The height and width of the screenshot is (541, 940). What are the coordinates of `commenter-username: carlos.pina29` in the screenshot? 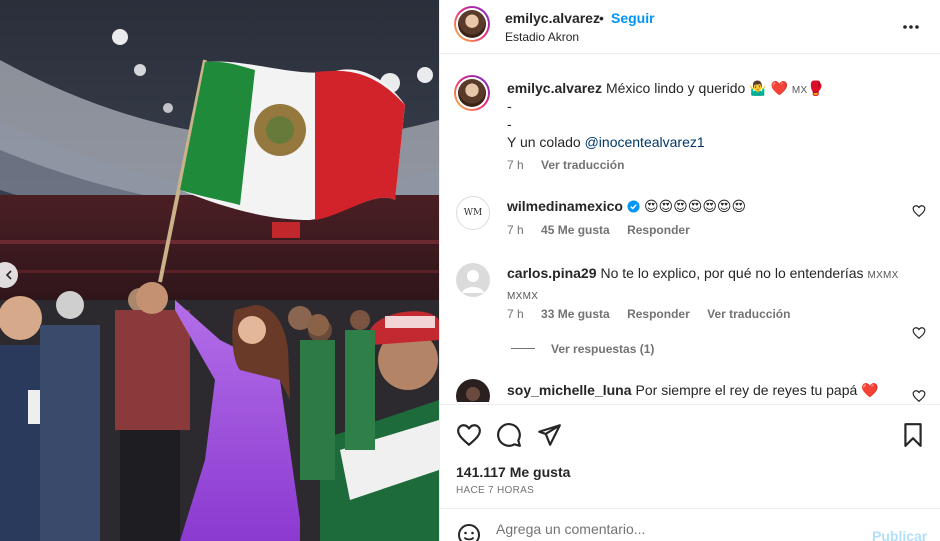 It's located at (552, 273).